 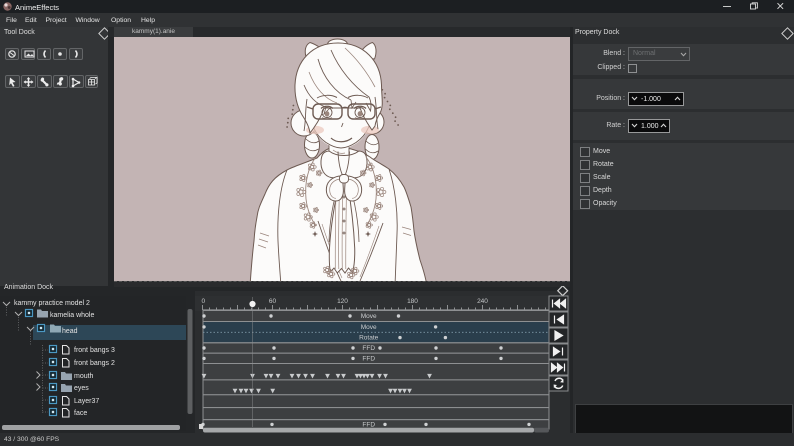 What do you see at coordinates (369, 338) in the screenshot?
I see `svg-text: Rotate` at bounding box center [369, 338].